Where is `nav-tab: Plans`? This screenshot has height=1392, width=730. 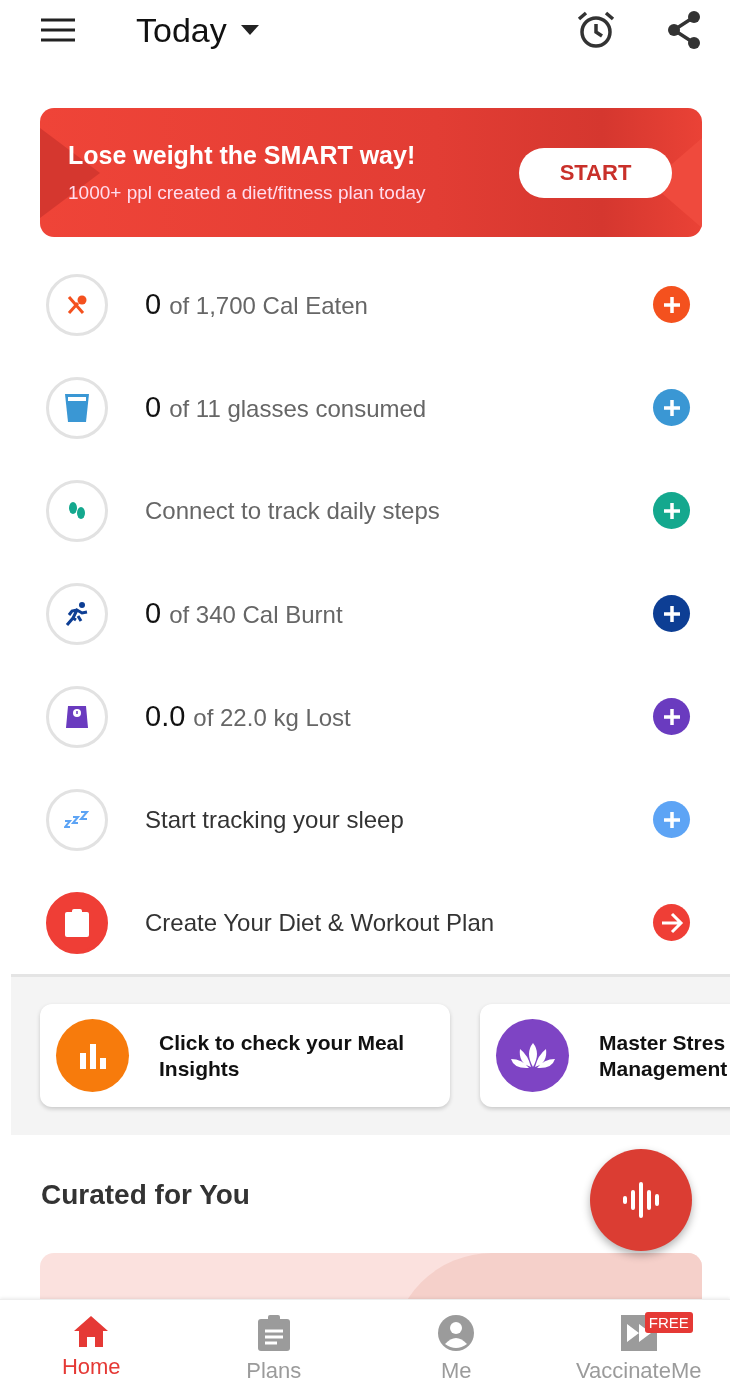 nav-tab: Plans is located at coordinates (273, 1346).